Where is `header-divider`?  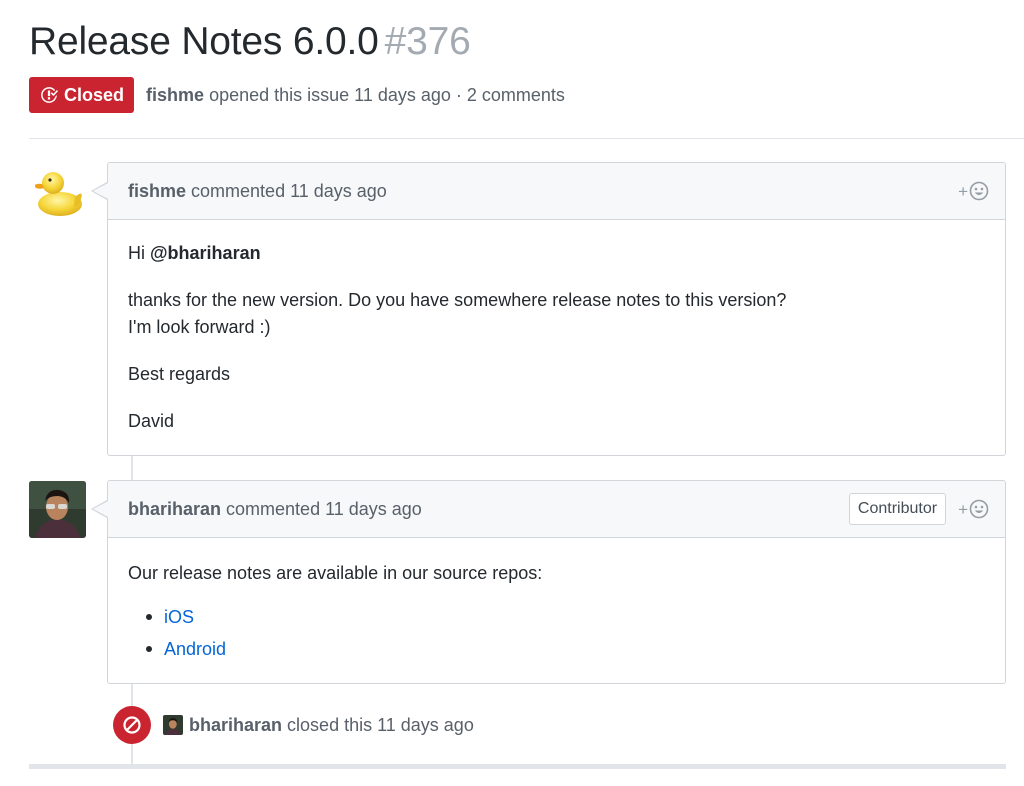 header-divider is located at coordinates (526, 138).